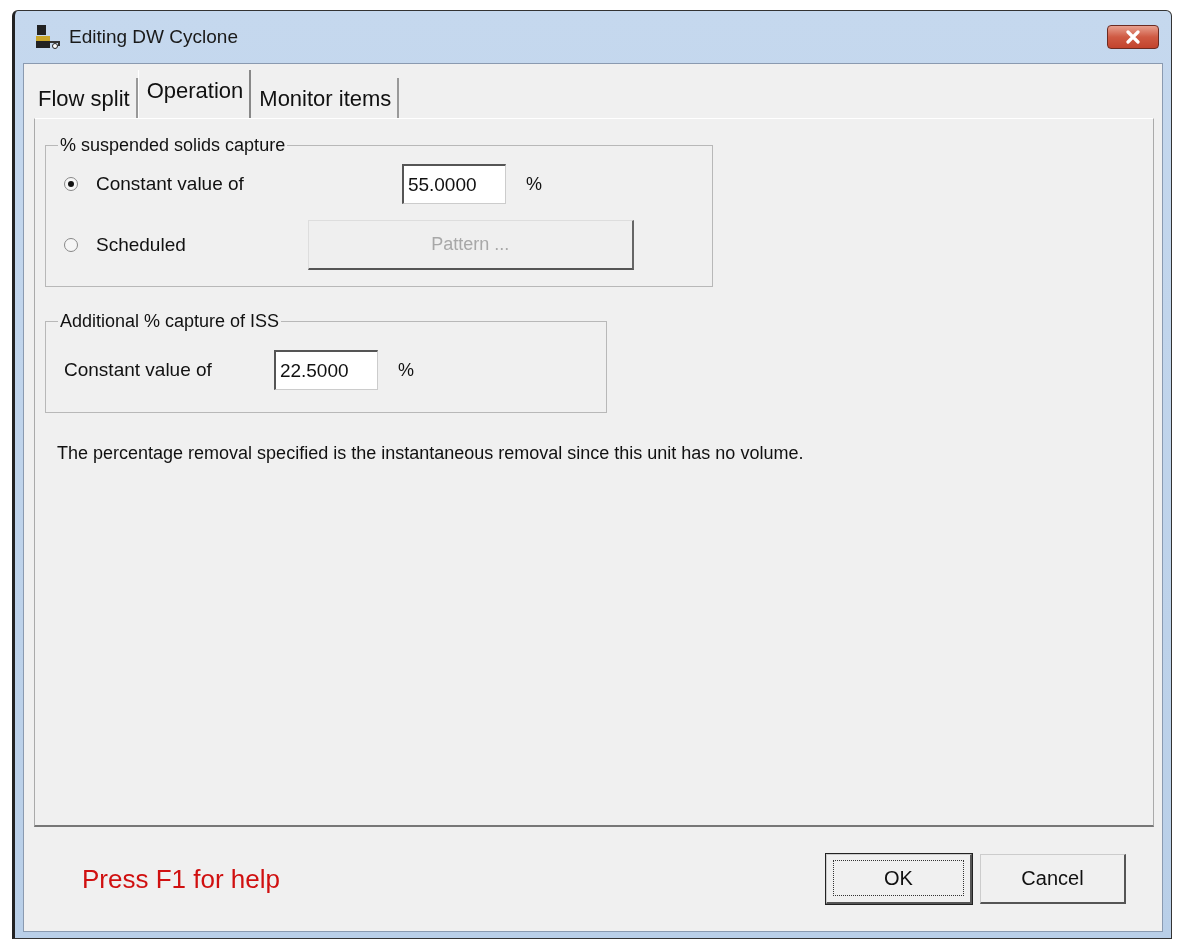  I want to click on close-icon, so click(1133, 37).